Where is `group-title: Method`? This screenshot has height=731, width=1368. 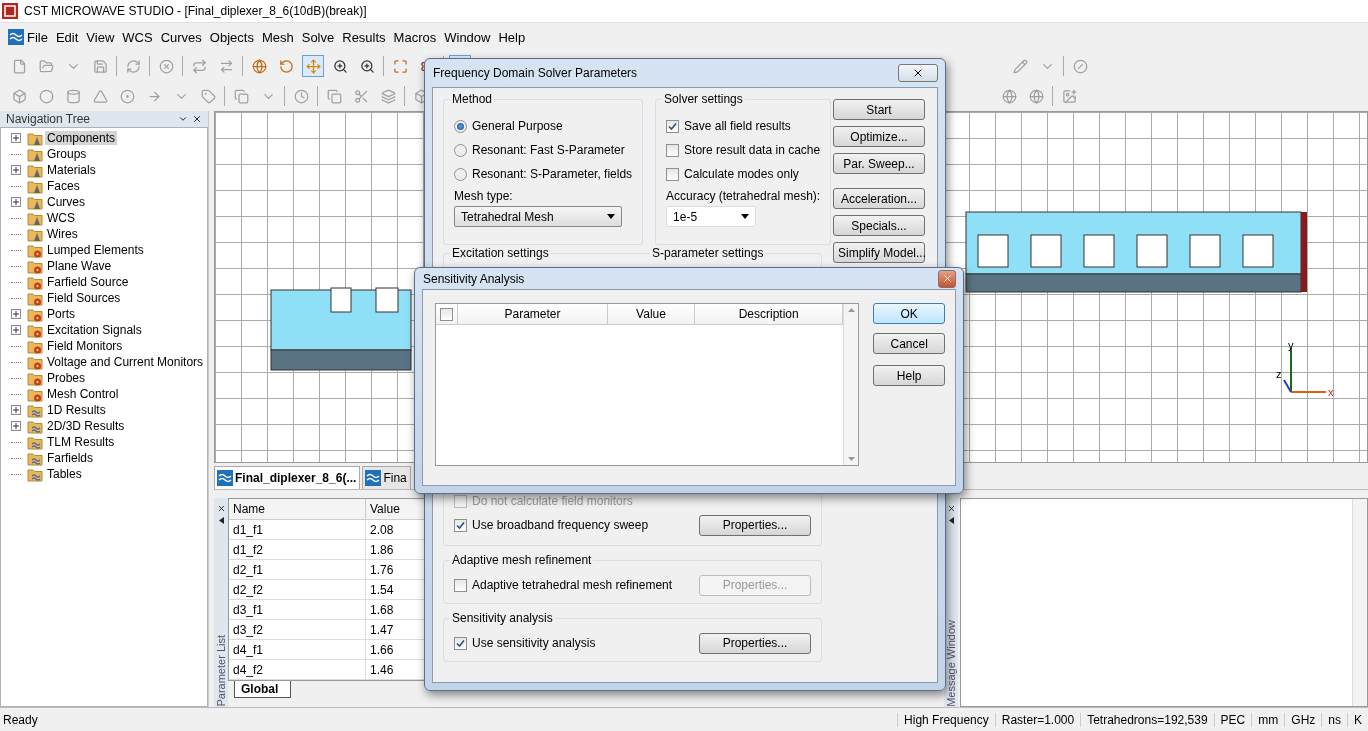 group-title: Method is located at coordinates (472, 99).